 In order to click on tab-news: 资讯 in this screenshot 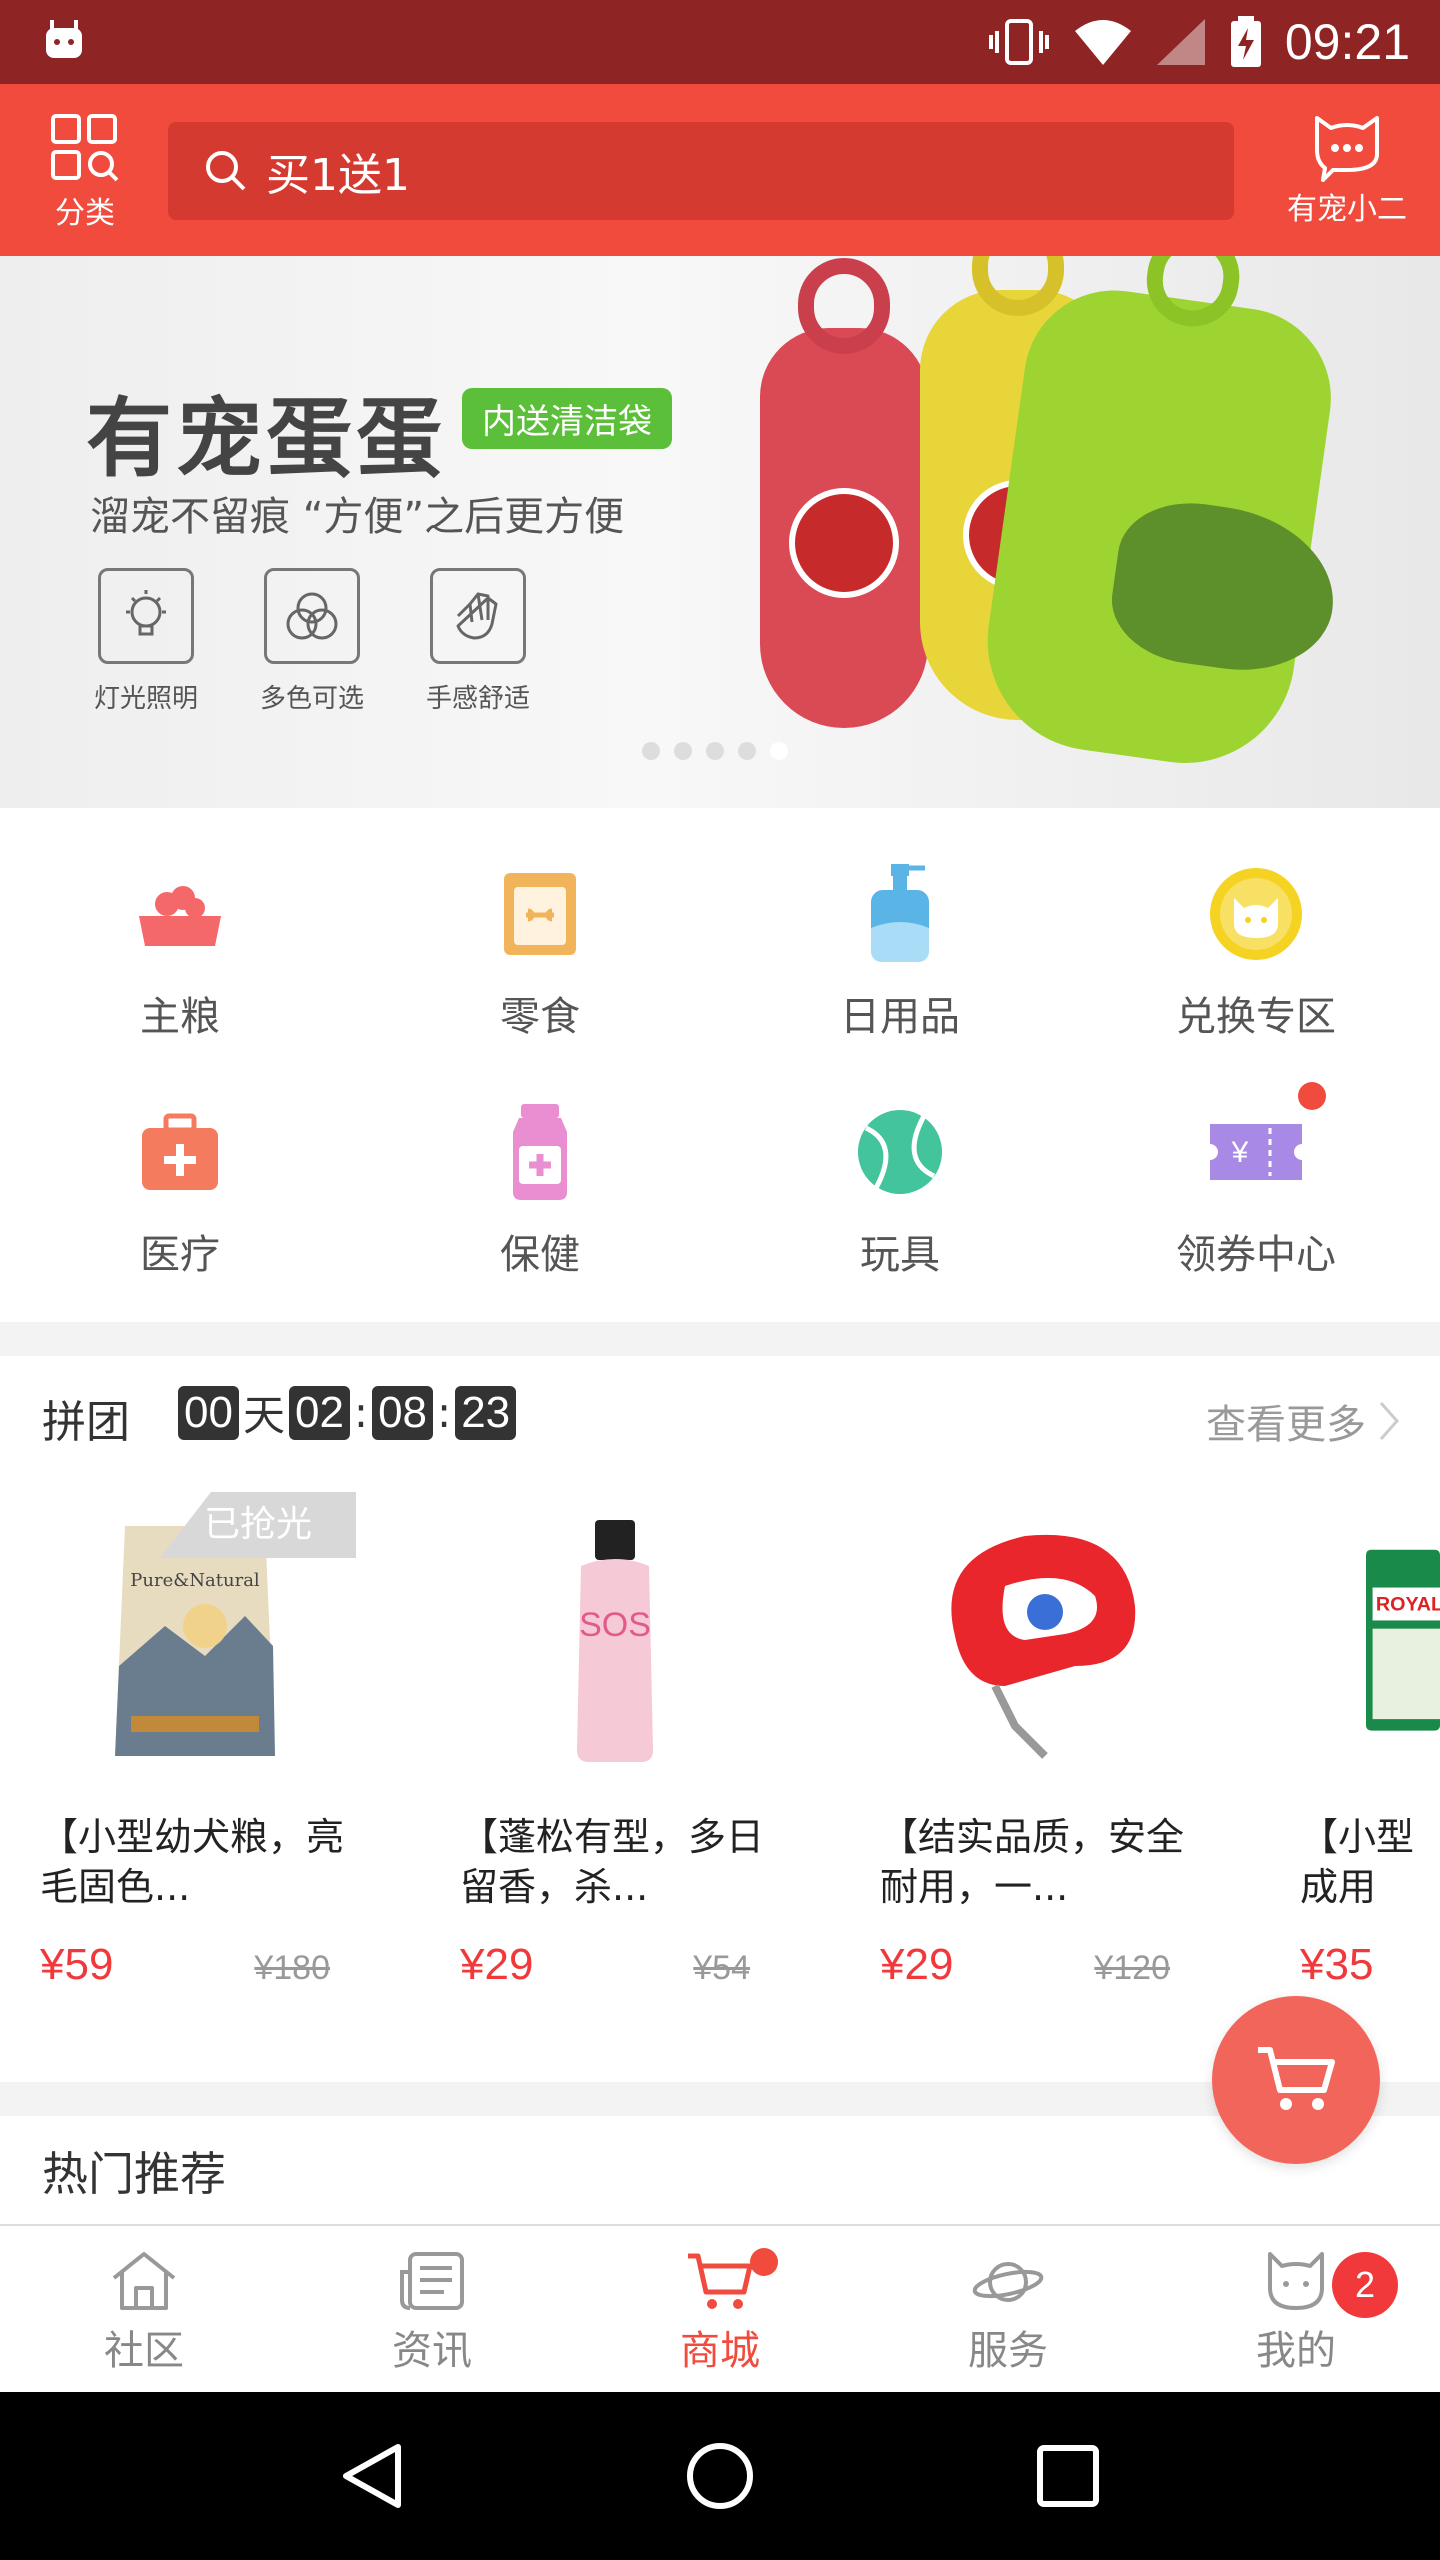, I will do `click(432, 2309)`.